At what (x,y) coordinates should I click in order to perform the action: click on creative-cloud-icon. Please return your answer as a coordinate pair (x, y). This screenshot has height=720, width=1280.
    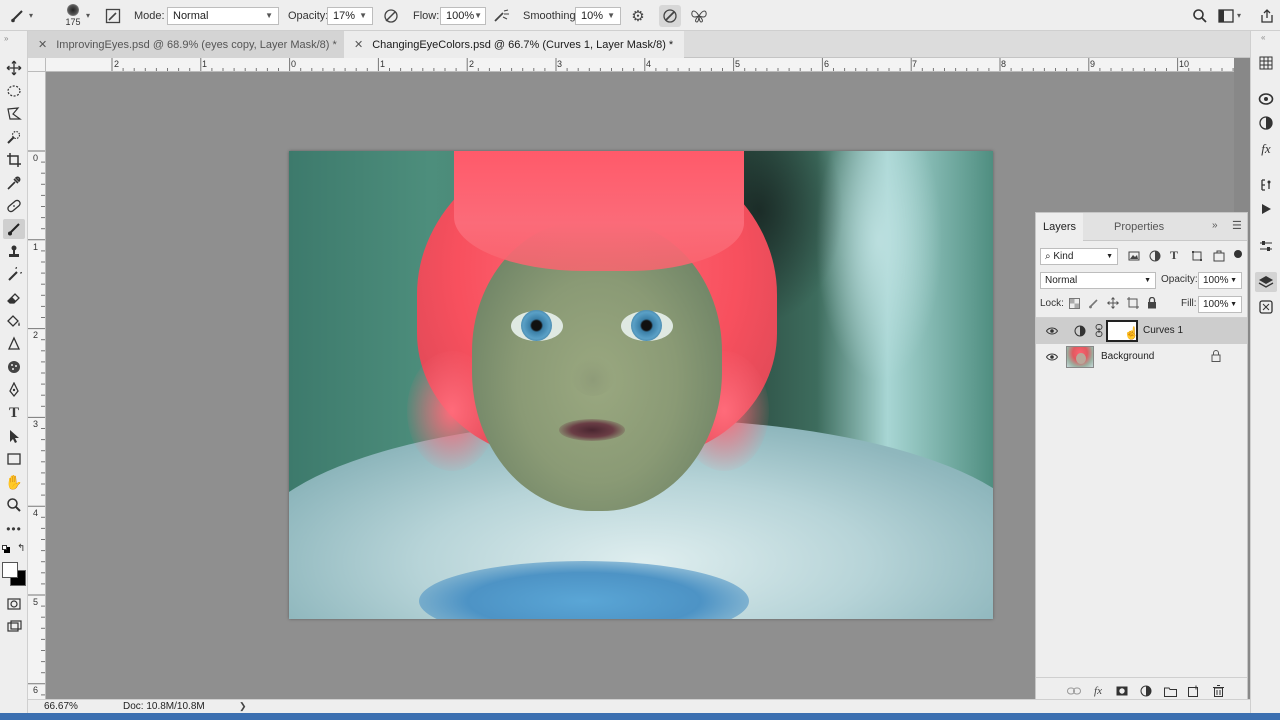
    Looking at the image, I should click on (1266, 99).